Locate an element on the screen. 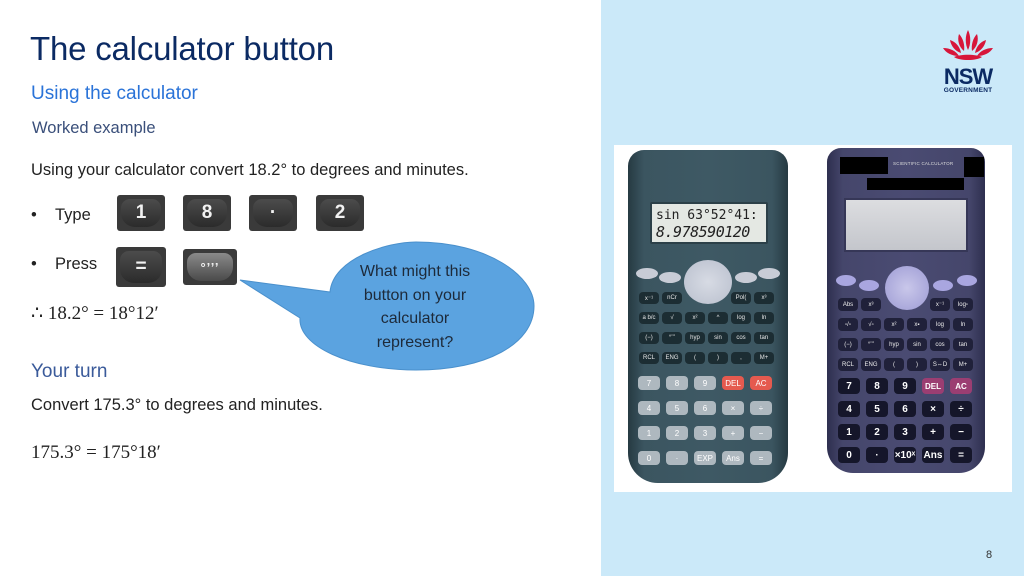 The height and width of the screenshot is (576, 1024). calculator-key: sin is located at coordinates (718, 338).